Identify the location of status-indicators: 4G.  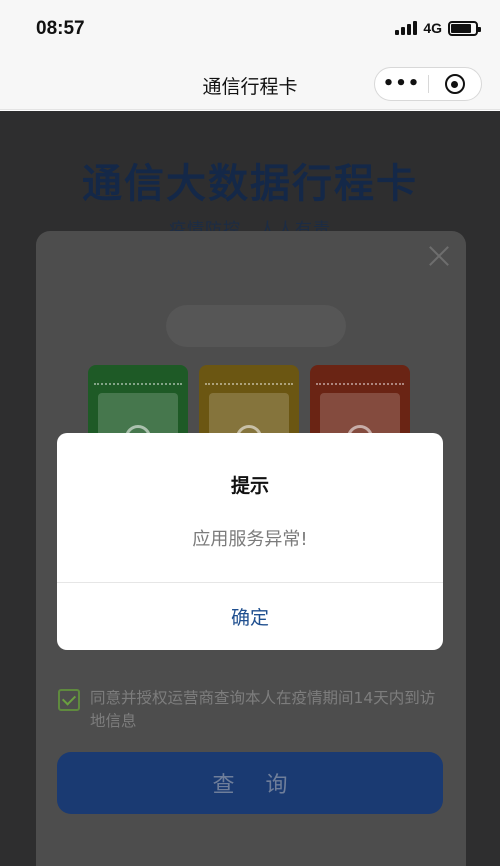
(438, 28).